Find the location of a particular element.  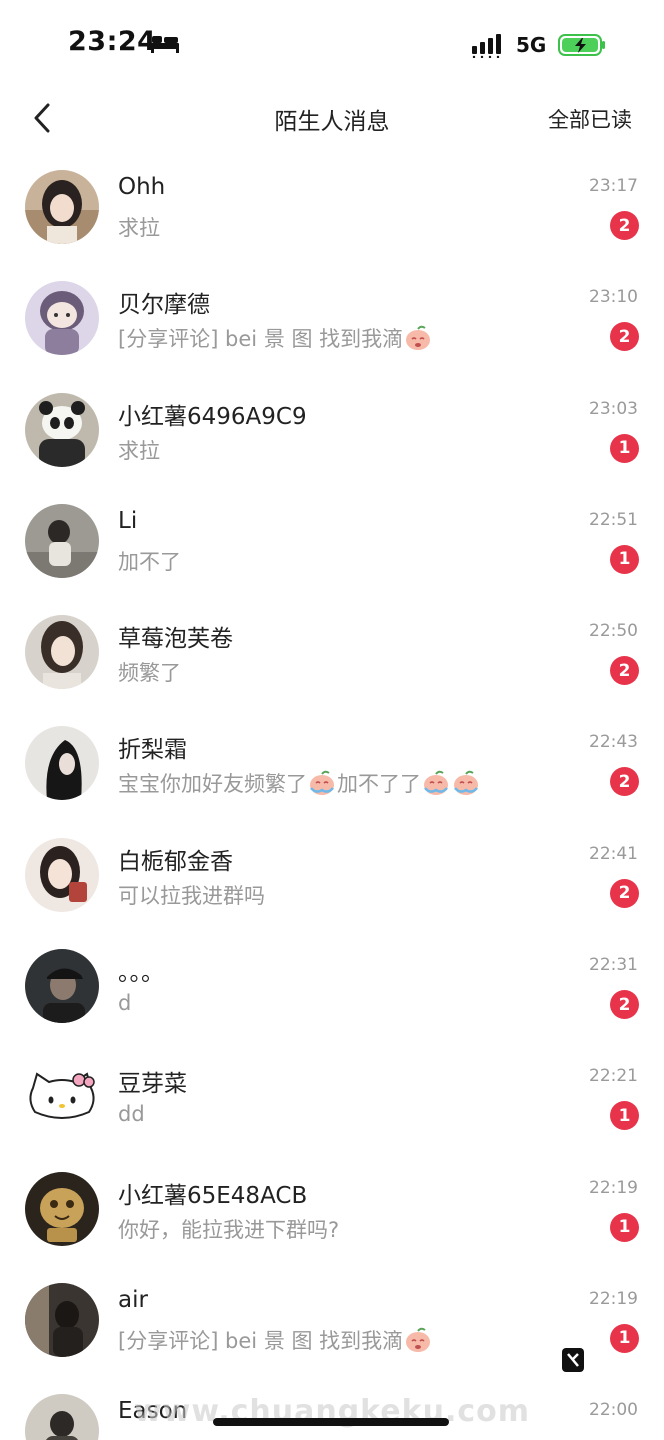

avatar-plush-doll-icon is located at coordinates (62, 318).